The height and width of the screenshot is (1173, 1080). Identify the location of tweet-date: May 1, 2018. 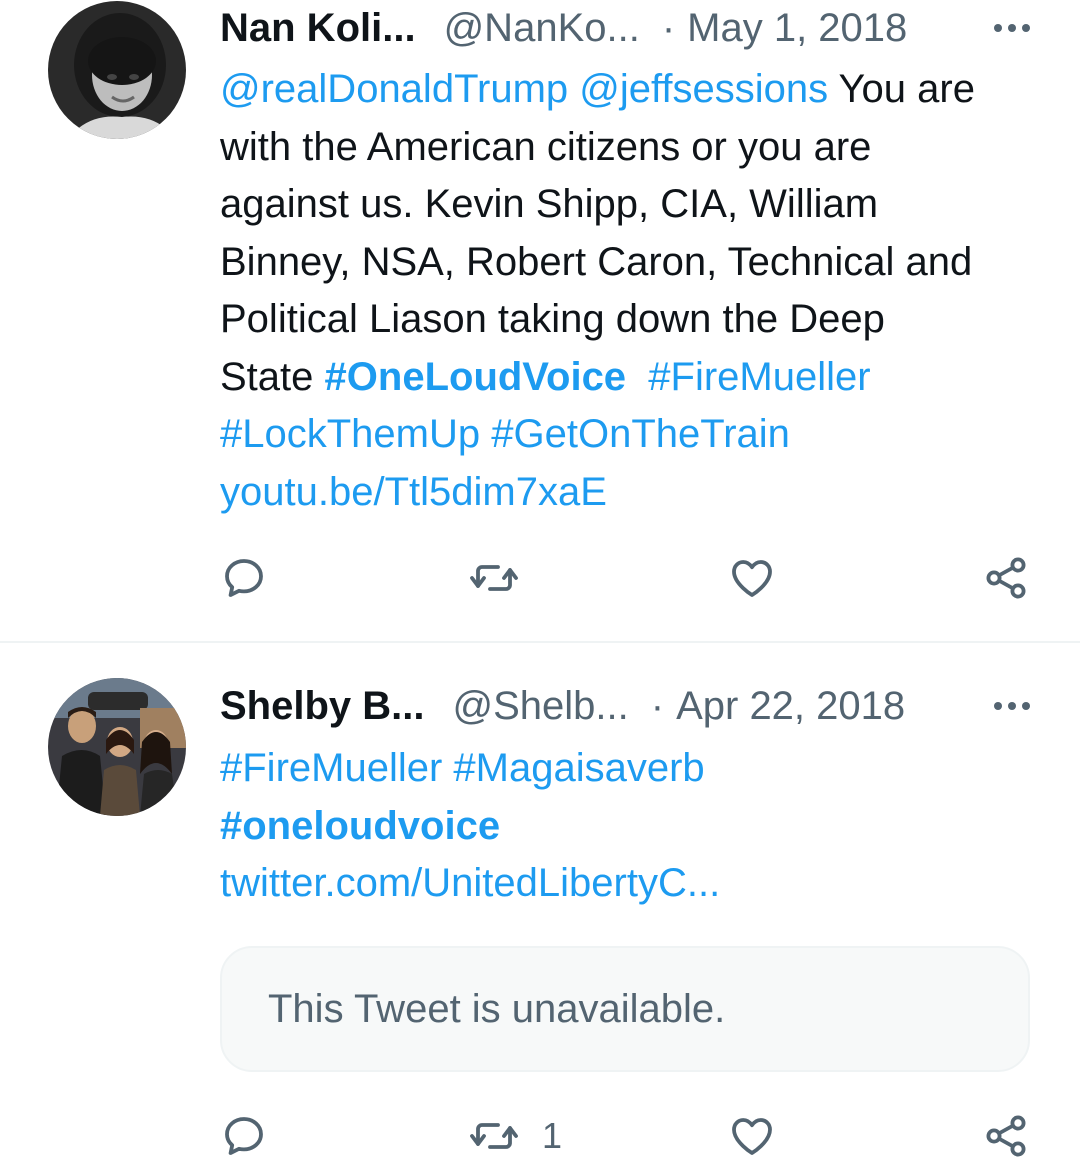
(797, 28).